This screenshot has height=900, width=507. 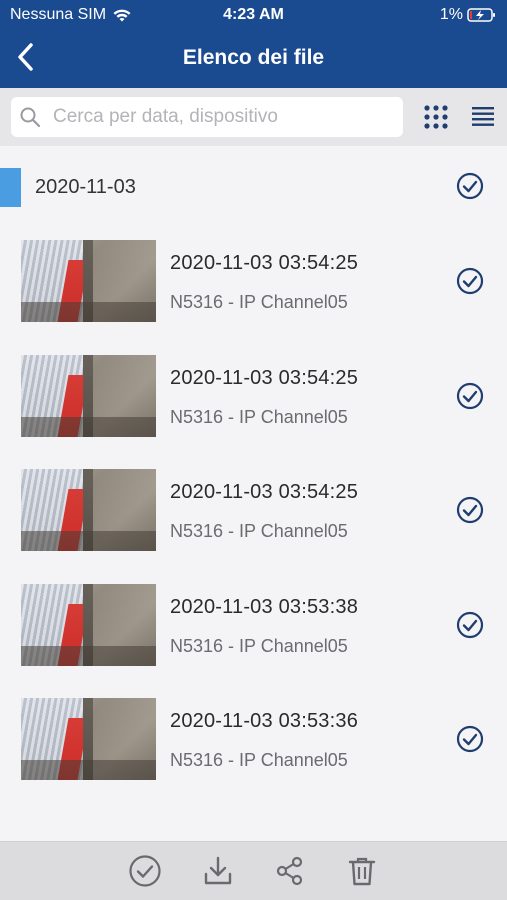 I want to click on battery: 1%, so click(x=468, y=15).